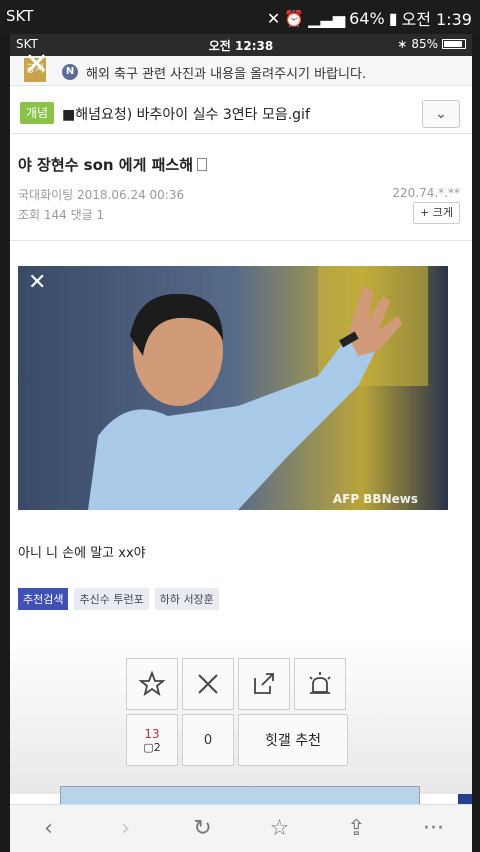 Image resolution: width=480 pixels, height=852 pixels. Describe the element at coordinates (240, 17) in the screenshot. I see `outer-status-bar: SKT ✕ ⏰ ▁▃▅ 64% ▮ 오전 1:39` at that location.